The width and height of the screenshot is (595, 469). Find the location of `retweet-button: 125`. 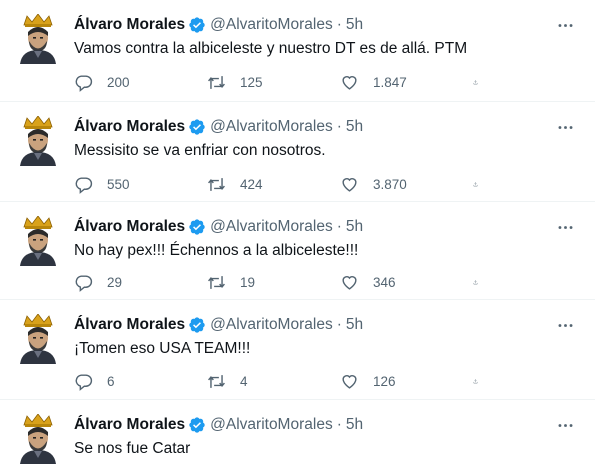

retweet-button: 125 is located at coordinates (273, 82).